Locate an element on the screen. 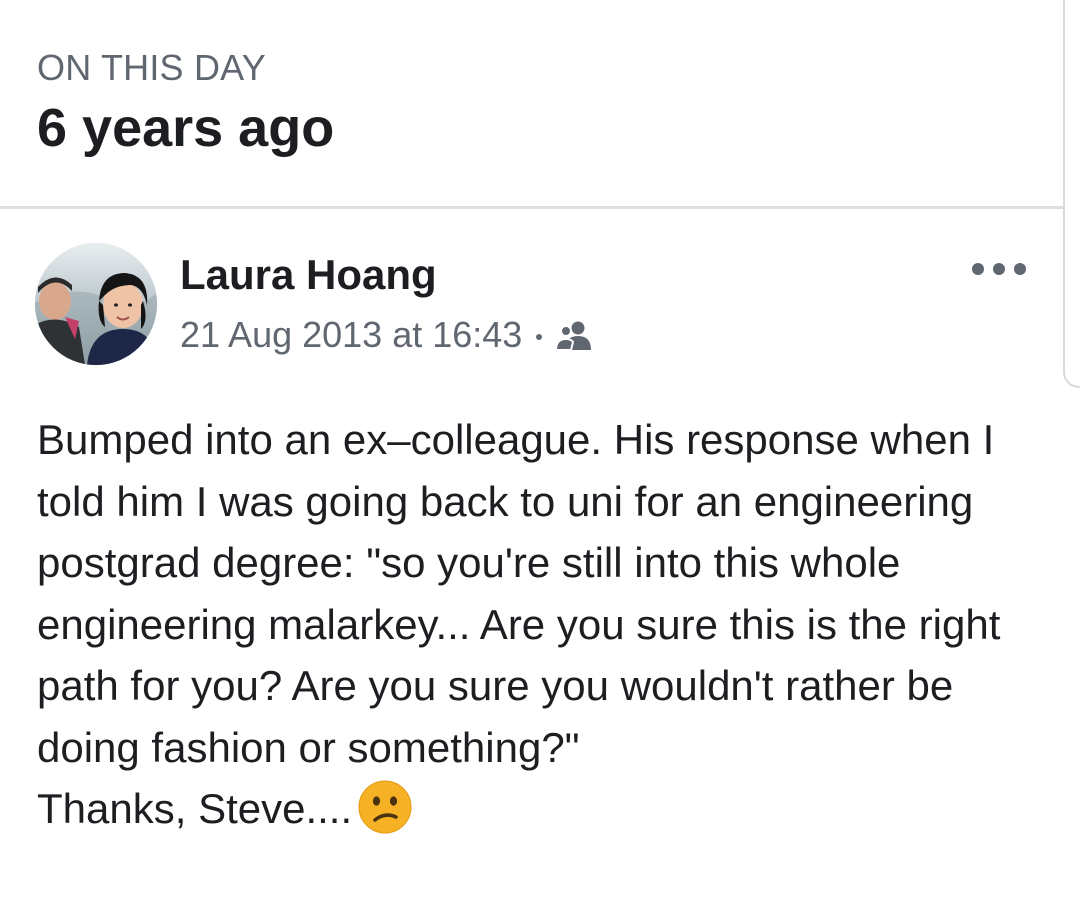 This screenshot has width=1080, height=922. post-timestamp: 21 Aug 2013 at 16:43 is located at coordinates (351, 335).